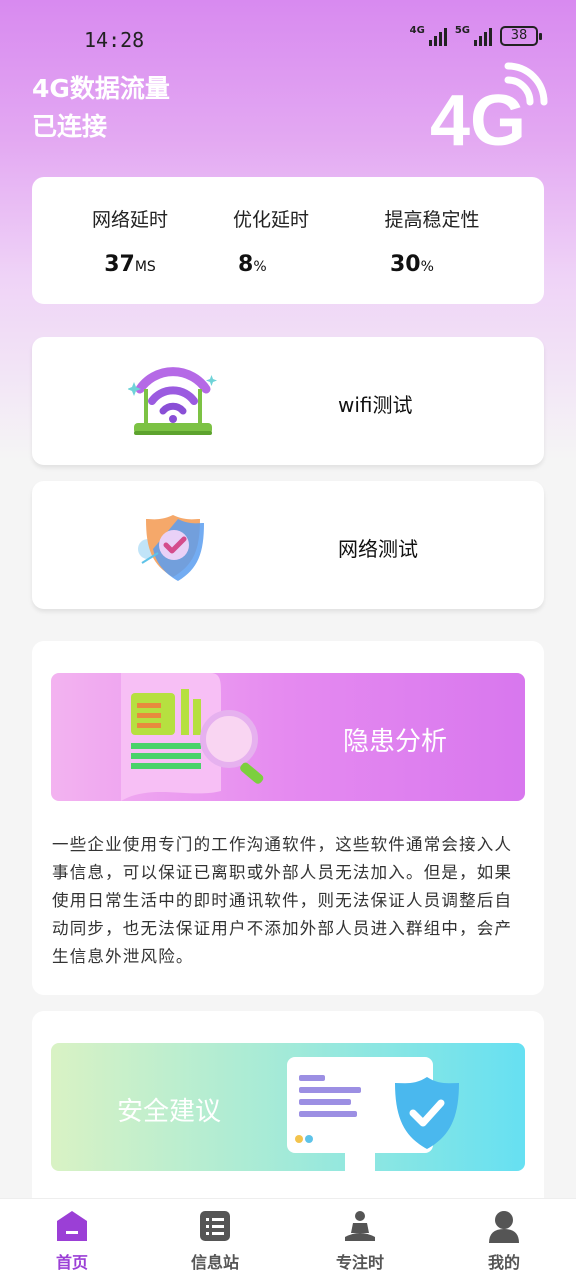  I want to click on wifi-test-label: wifi测试, so click(375, 405).